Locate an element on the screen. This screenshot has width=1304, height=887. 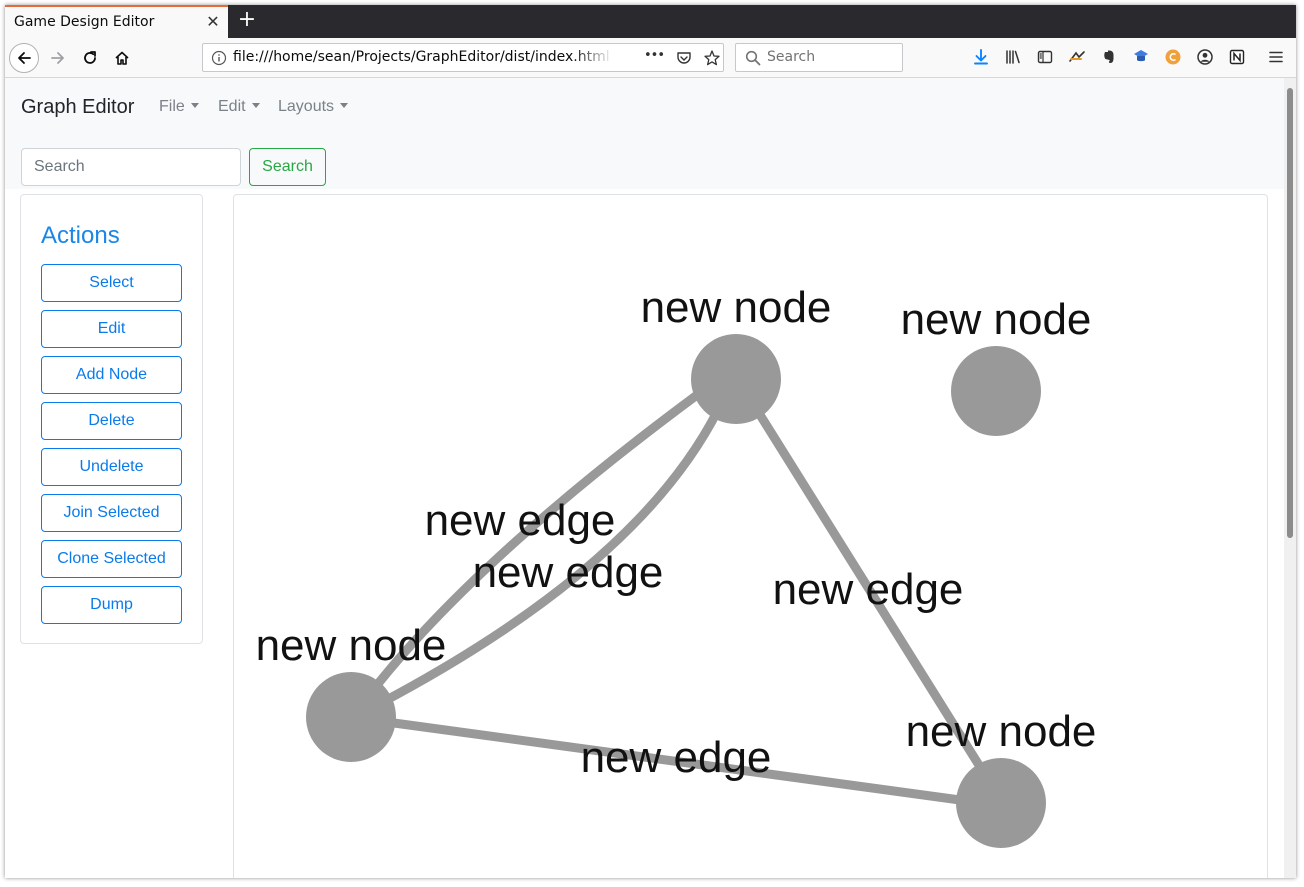
delete-button: Delete is located at coordinates (111, 421).